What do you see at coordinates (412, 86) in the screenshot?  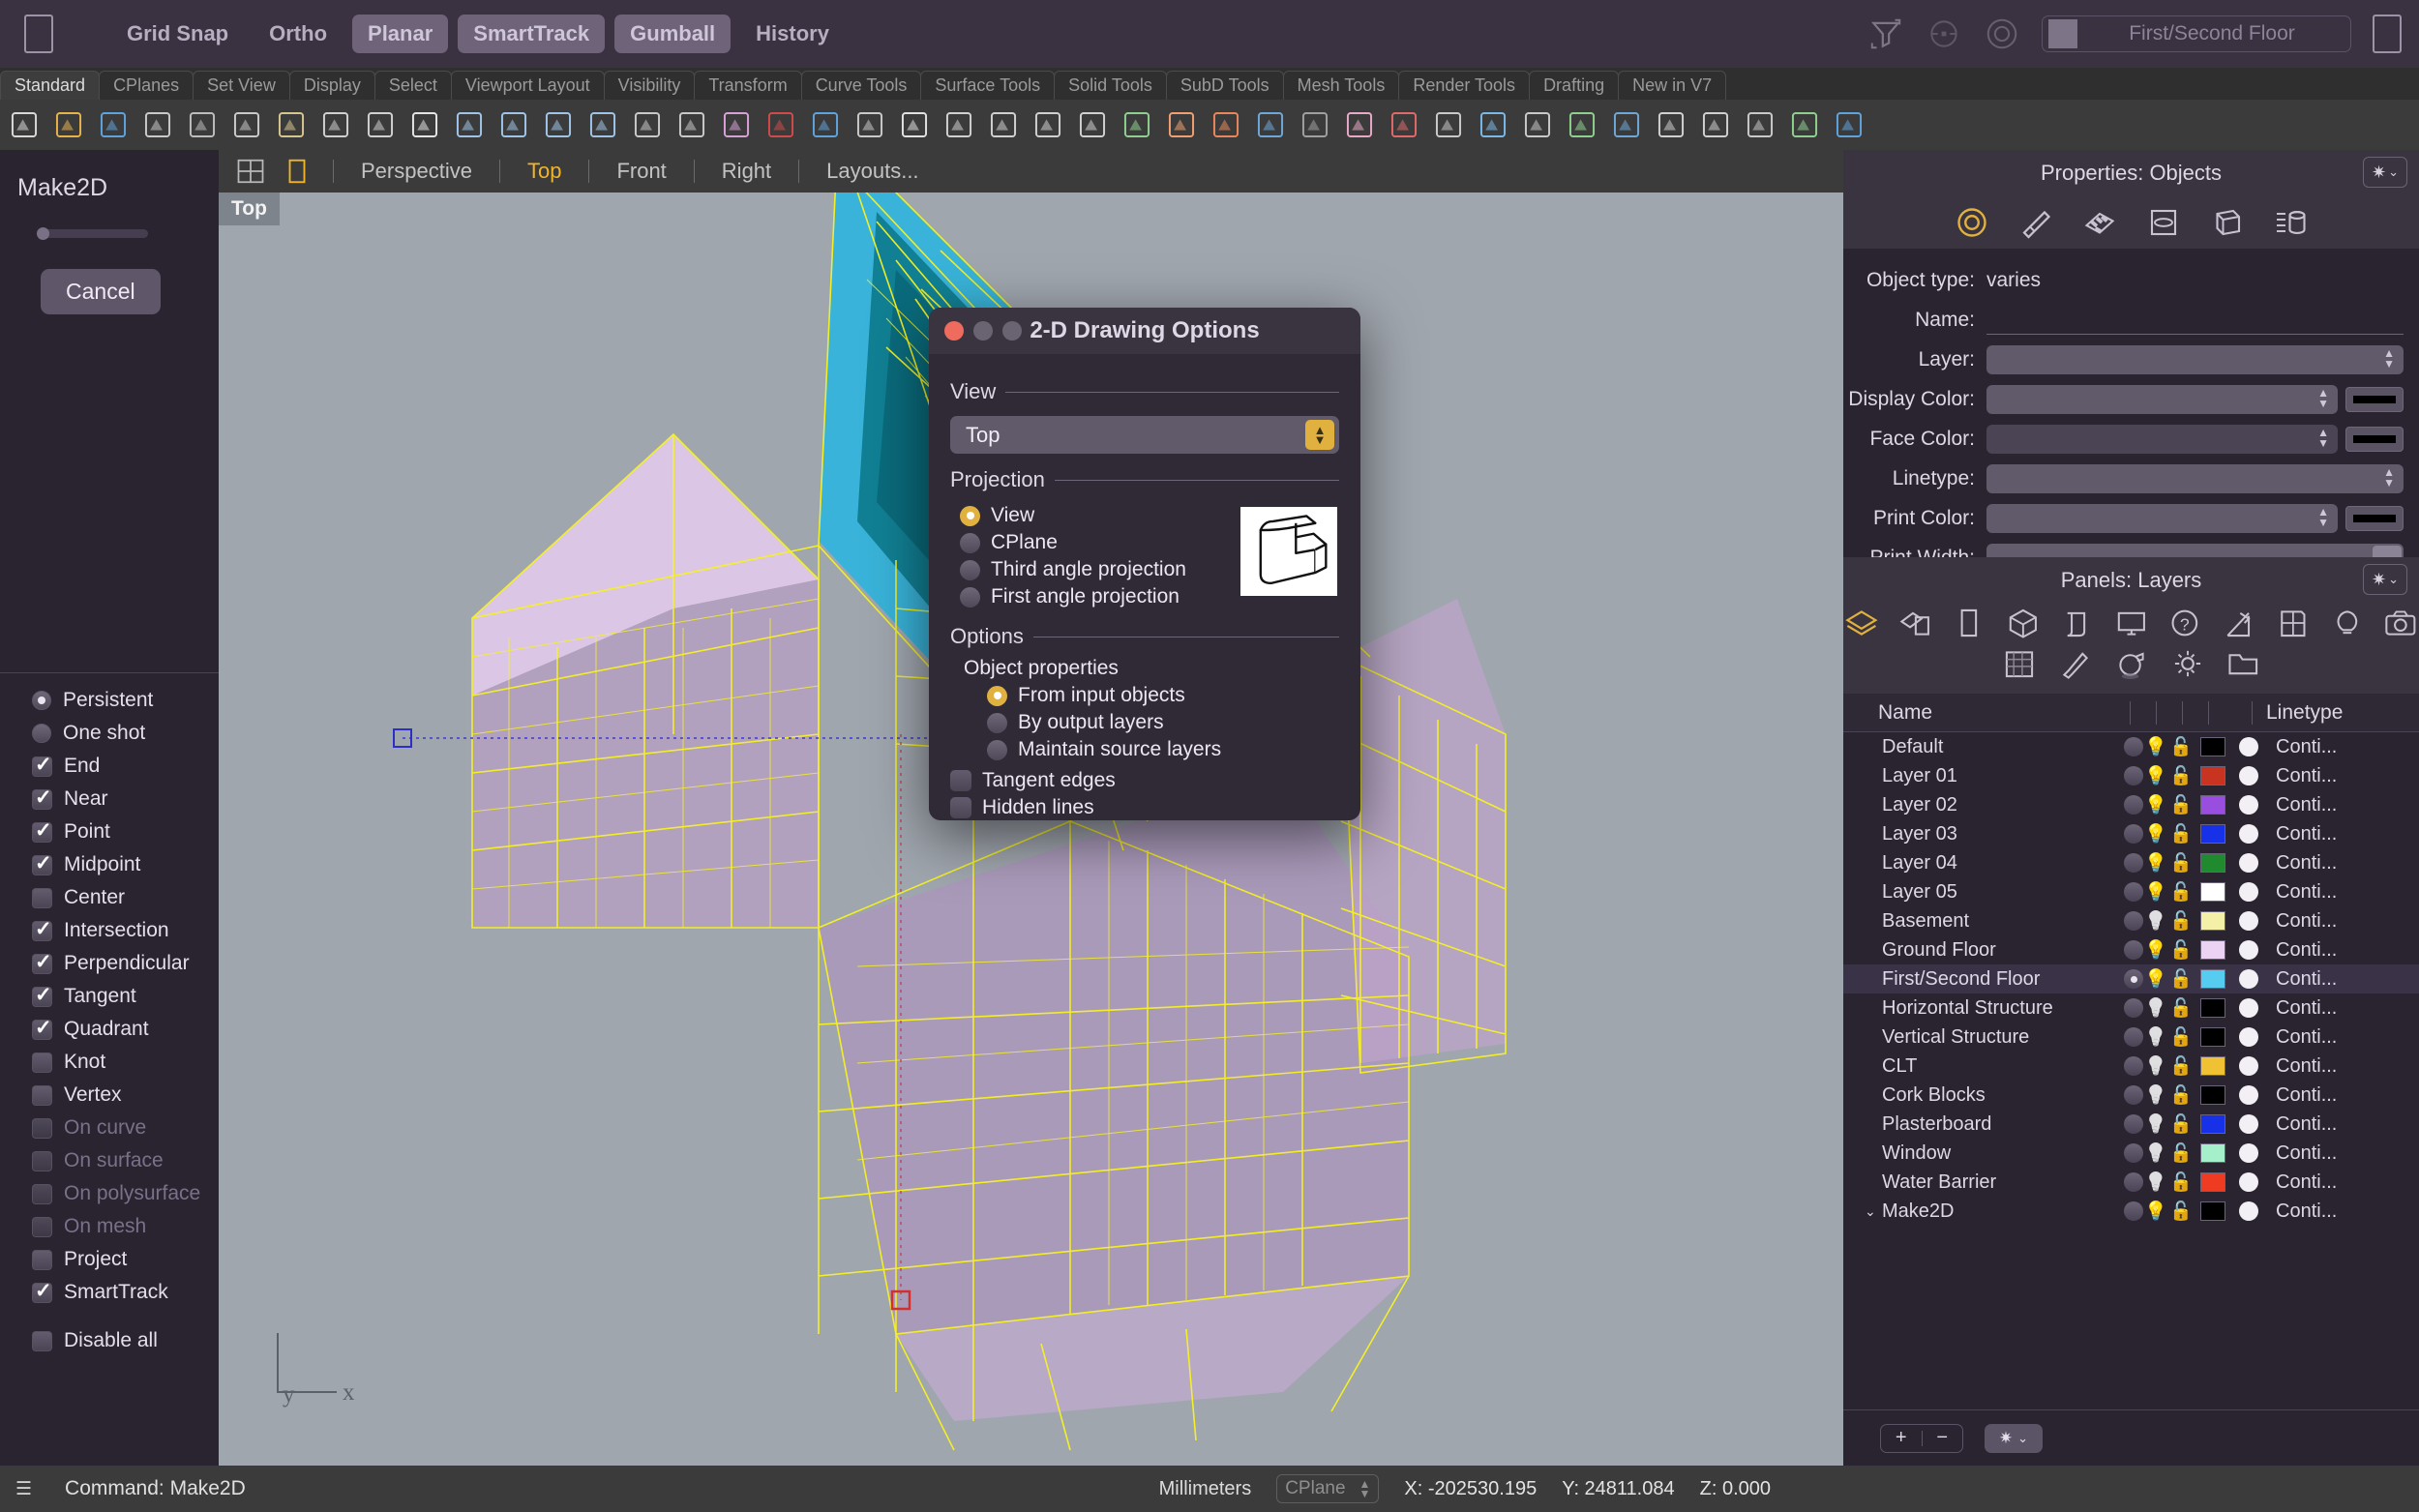 I see `toolbar-tab-select: Select` at bounding box center [412, 86].